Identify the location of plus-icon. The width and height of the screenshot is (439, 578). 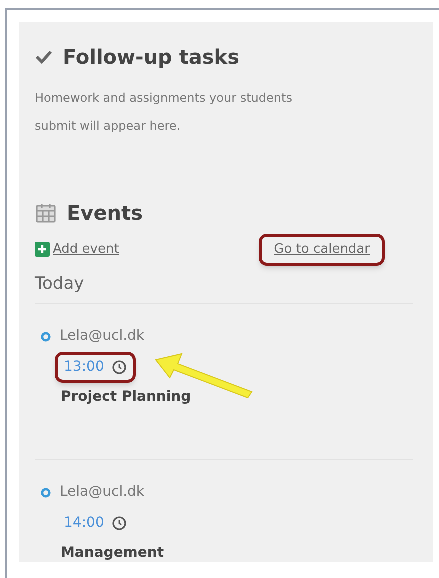
(42, 250).